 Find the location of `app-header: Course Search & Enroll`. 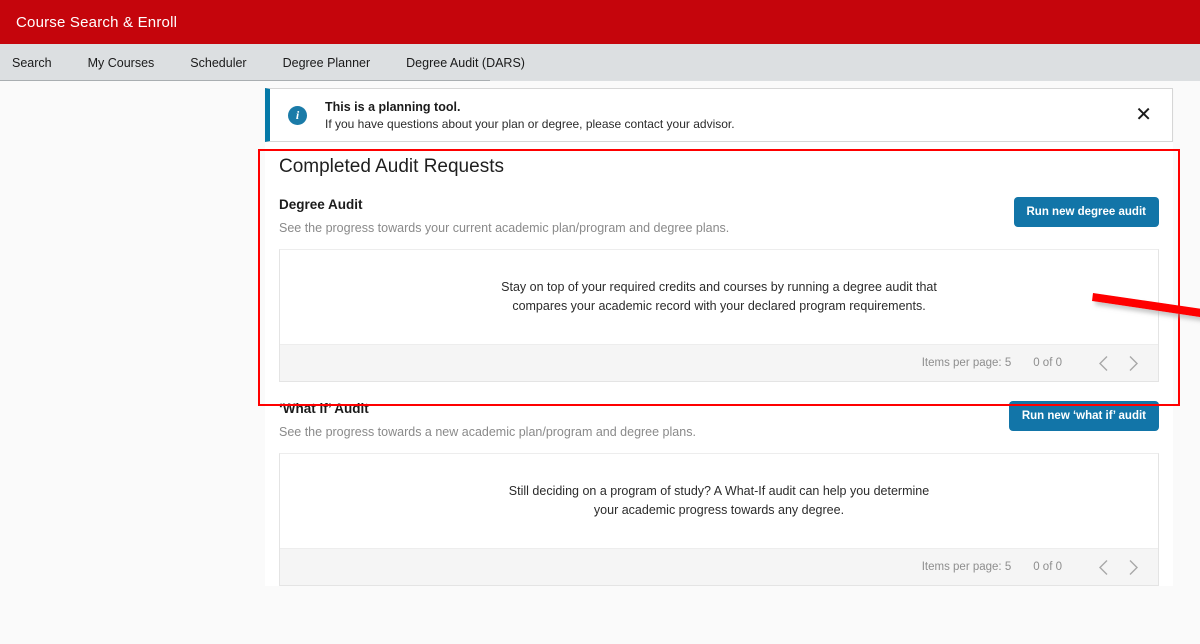

app-header: Course Search & Enroll is located at coordinates (600, 22).